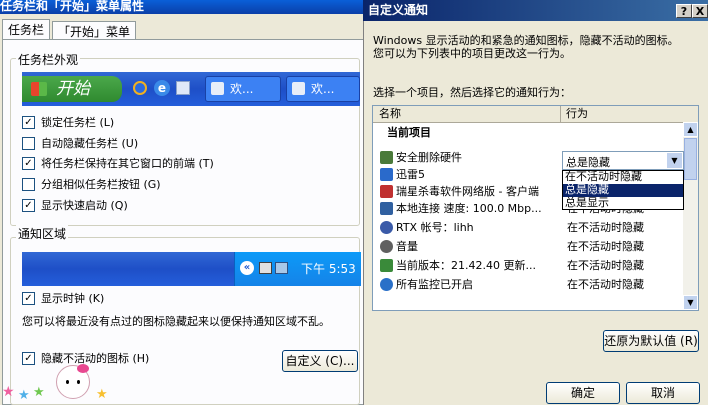 Image resolution: width=708 pixels, height=405 pixels. I want to click on dropdown-option: 总是显示, so click(623, 203).